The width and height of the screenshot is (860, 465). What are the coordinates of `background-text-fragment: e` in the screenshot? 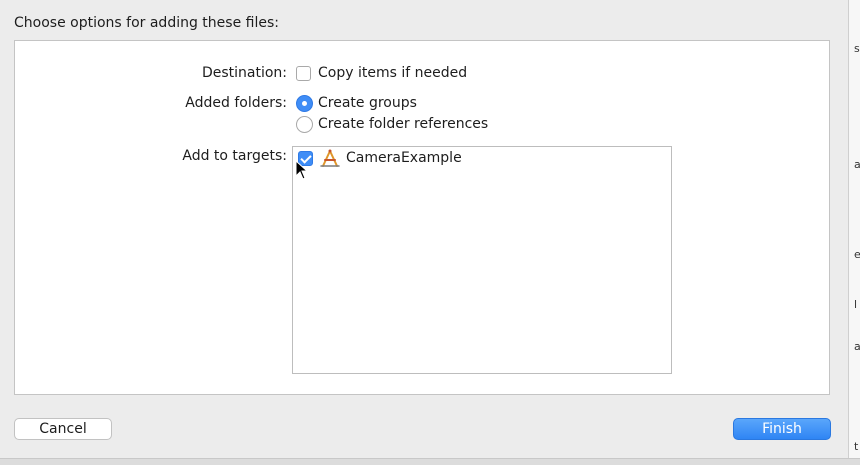 It's located at (857, 254).